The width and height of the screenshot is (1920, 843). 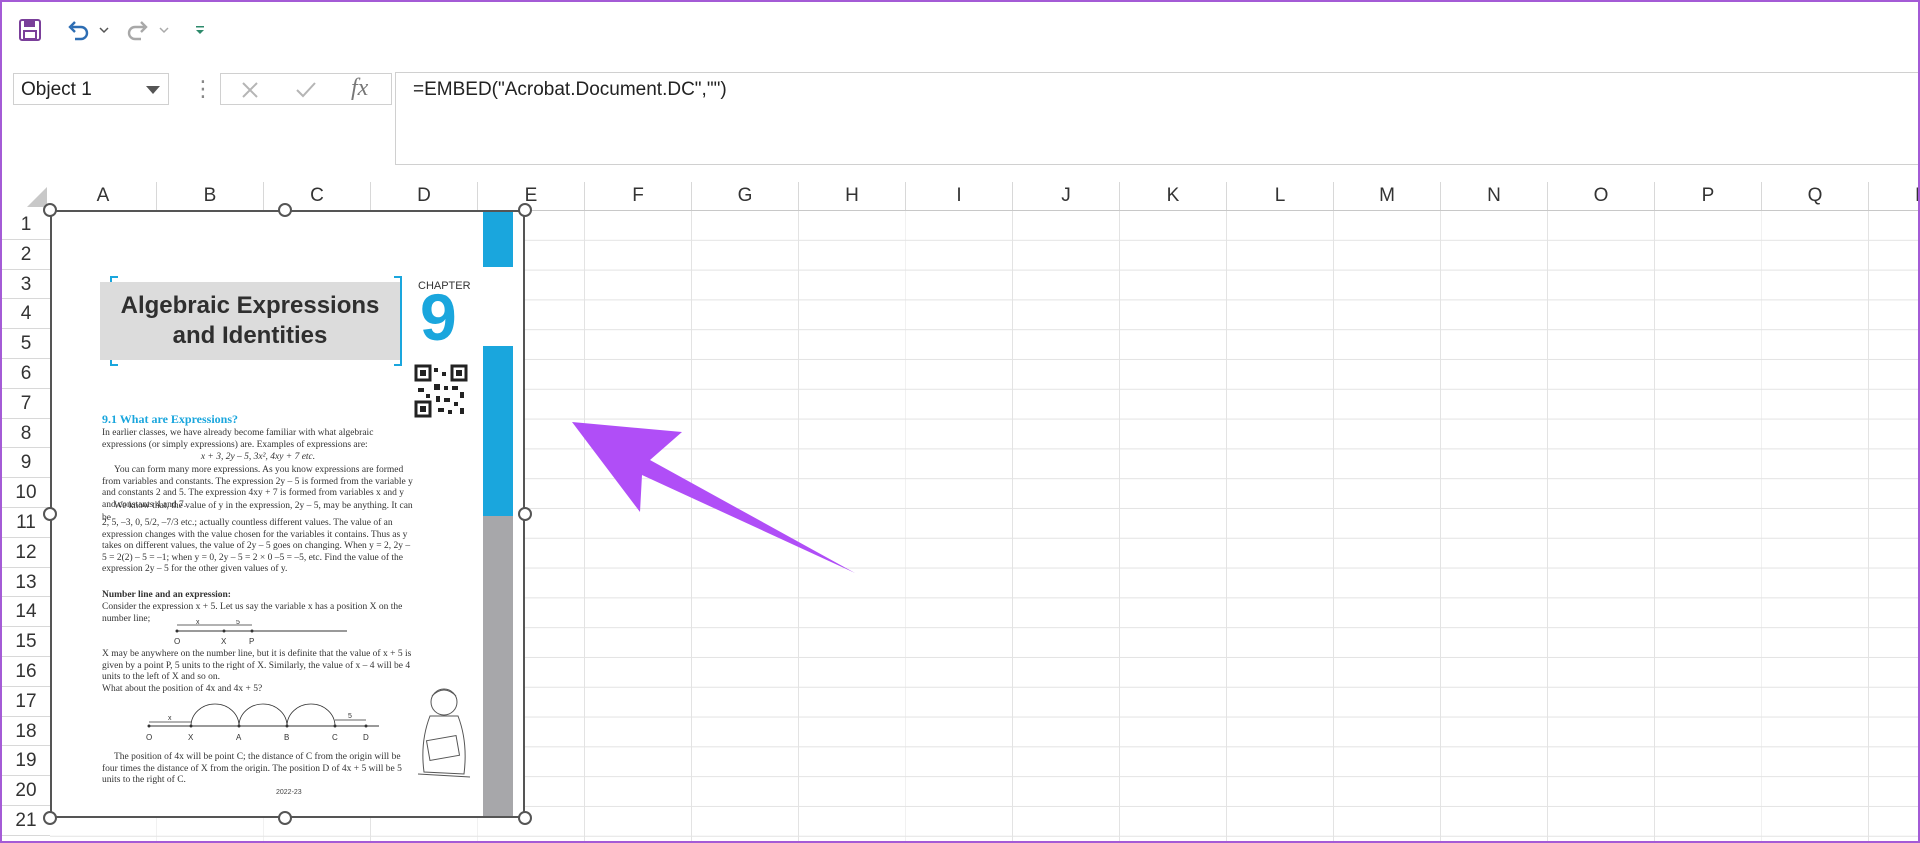 I want to click on redo-button, so click(x=138, y=30).